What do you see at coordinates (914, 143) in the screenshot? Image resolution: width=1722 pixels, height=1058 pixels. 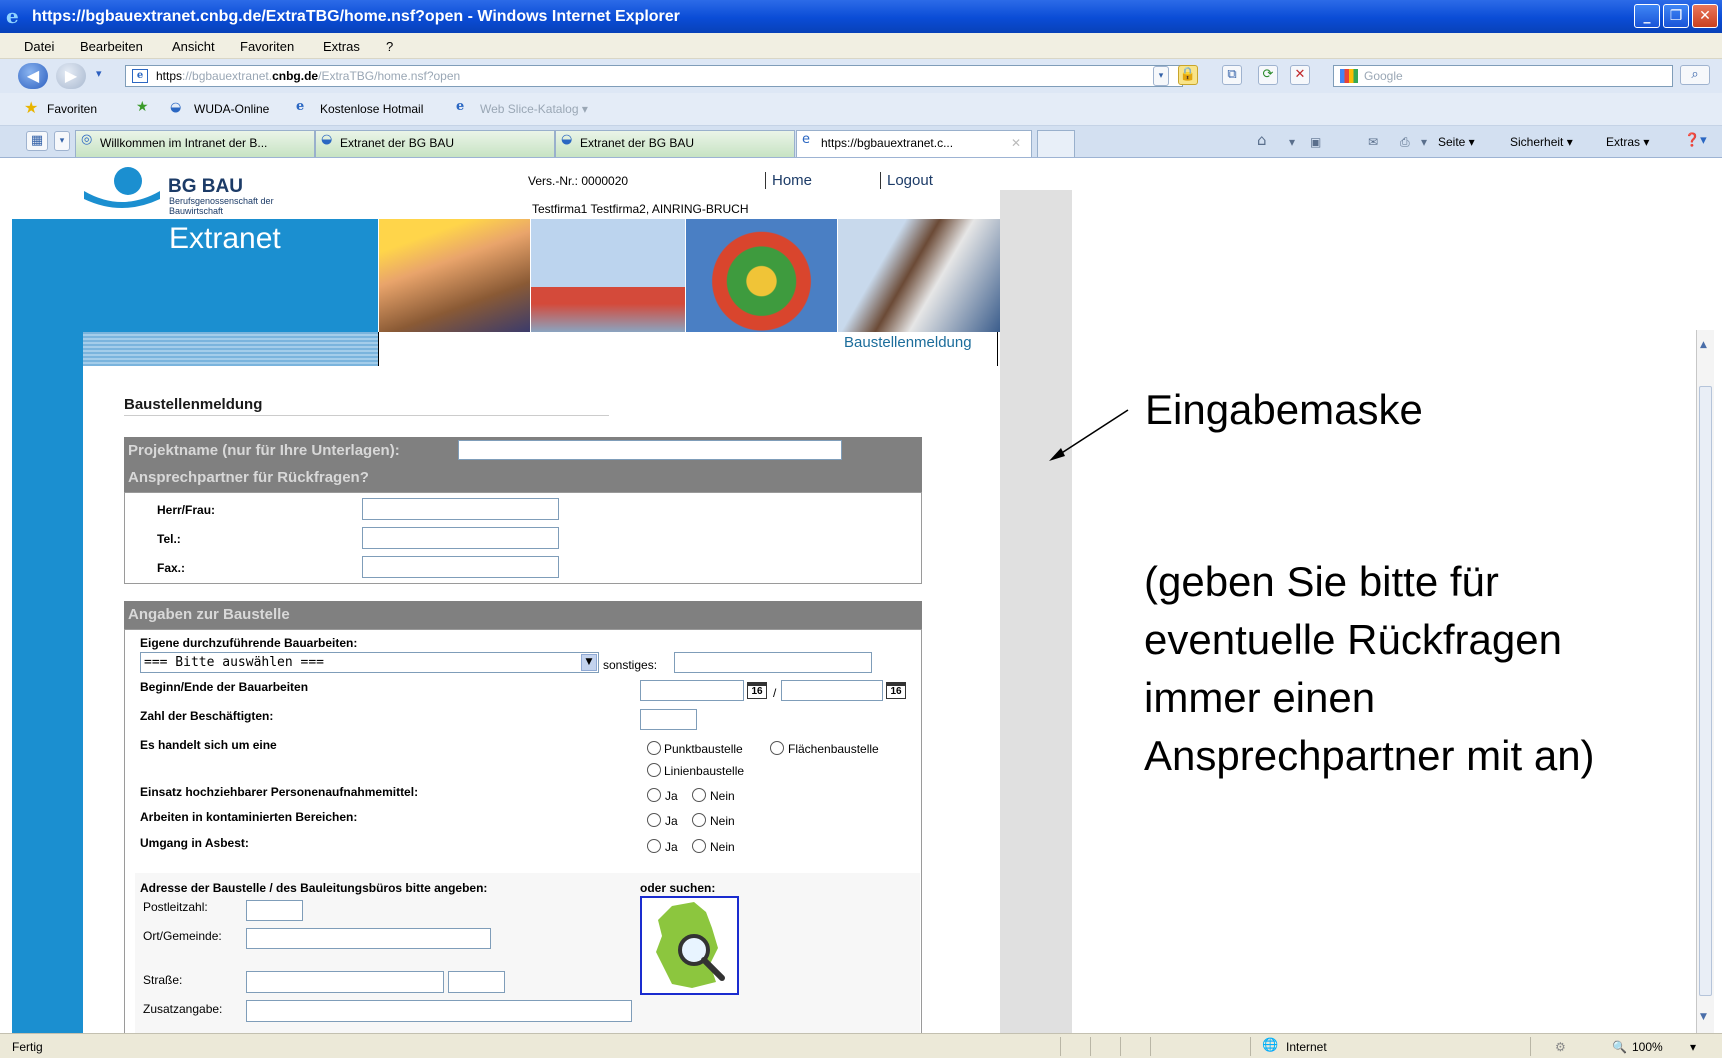 I see `tab-active-bgbauextranet: e https://bgbauextranet.c... ✕` at bounding box center [914, 143].